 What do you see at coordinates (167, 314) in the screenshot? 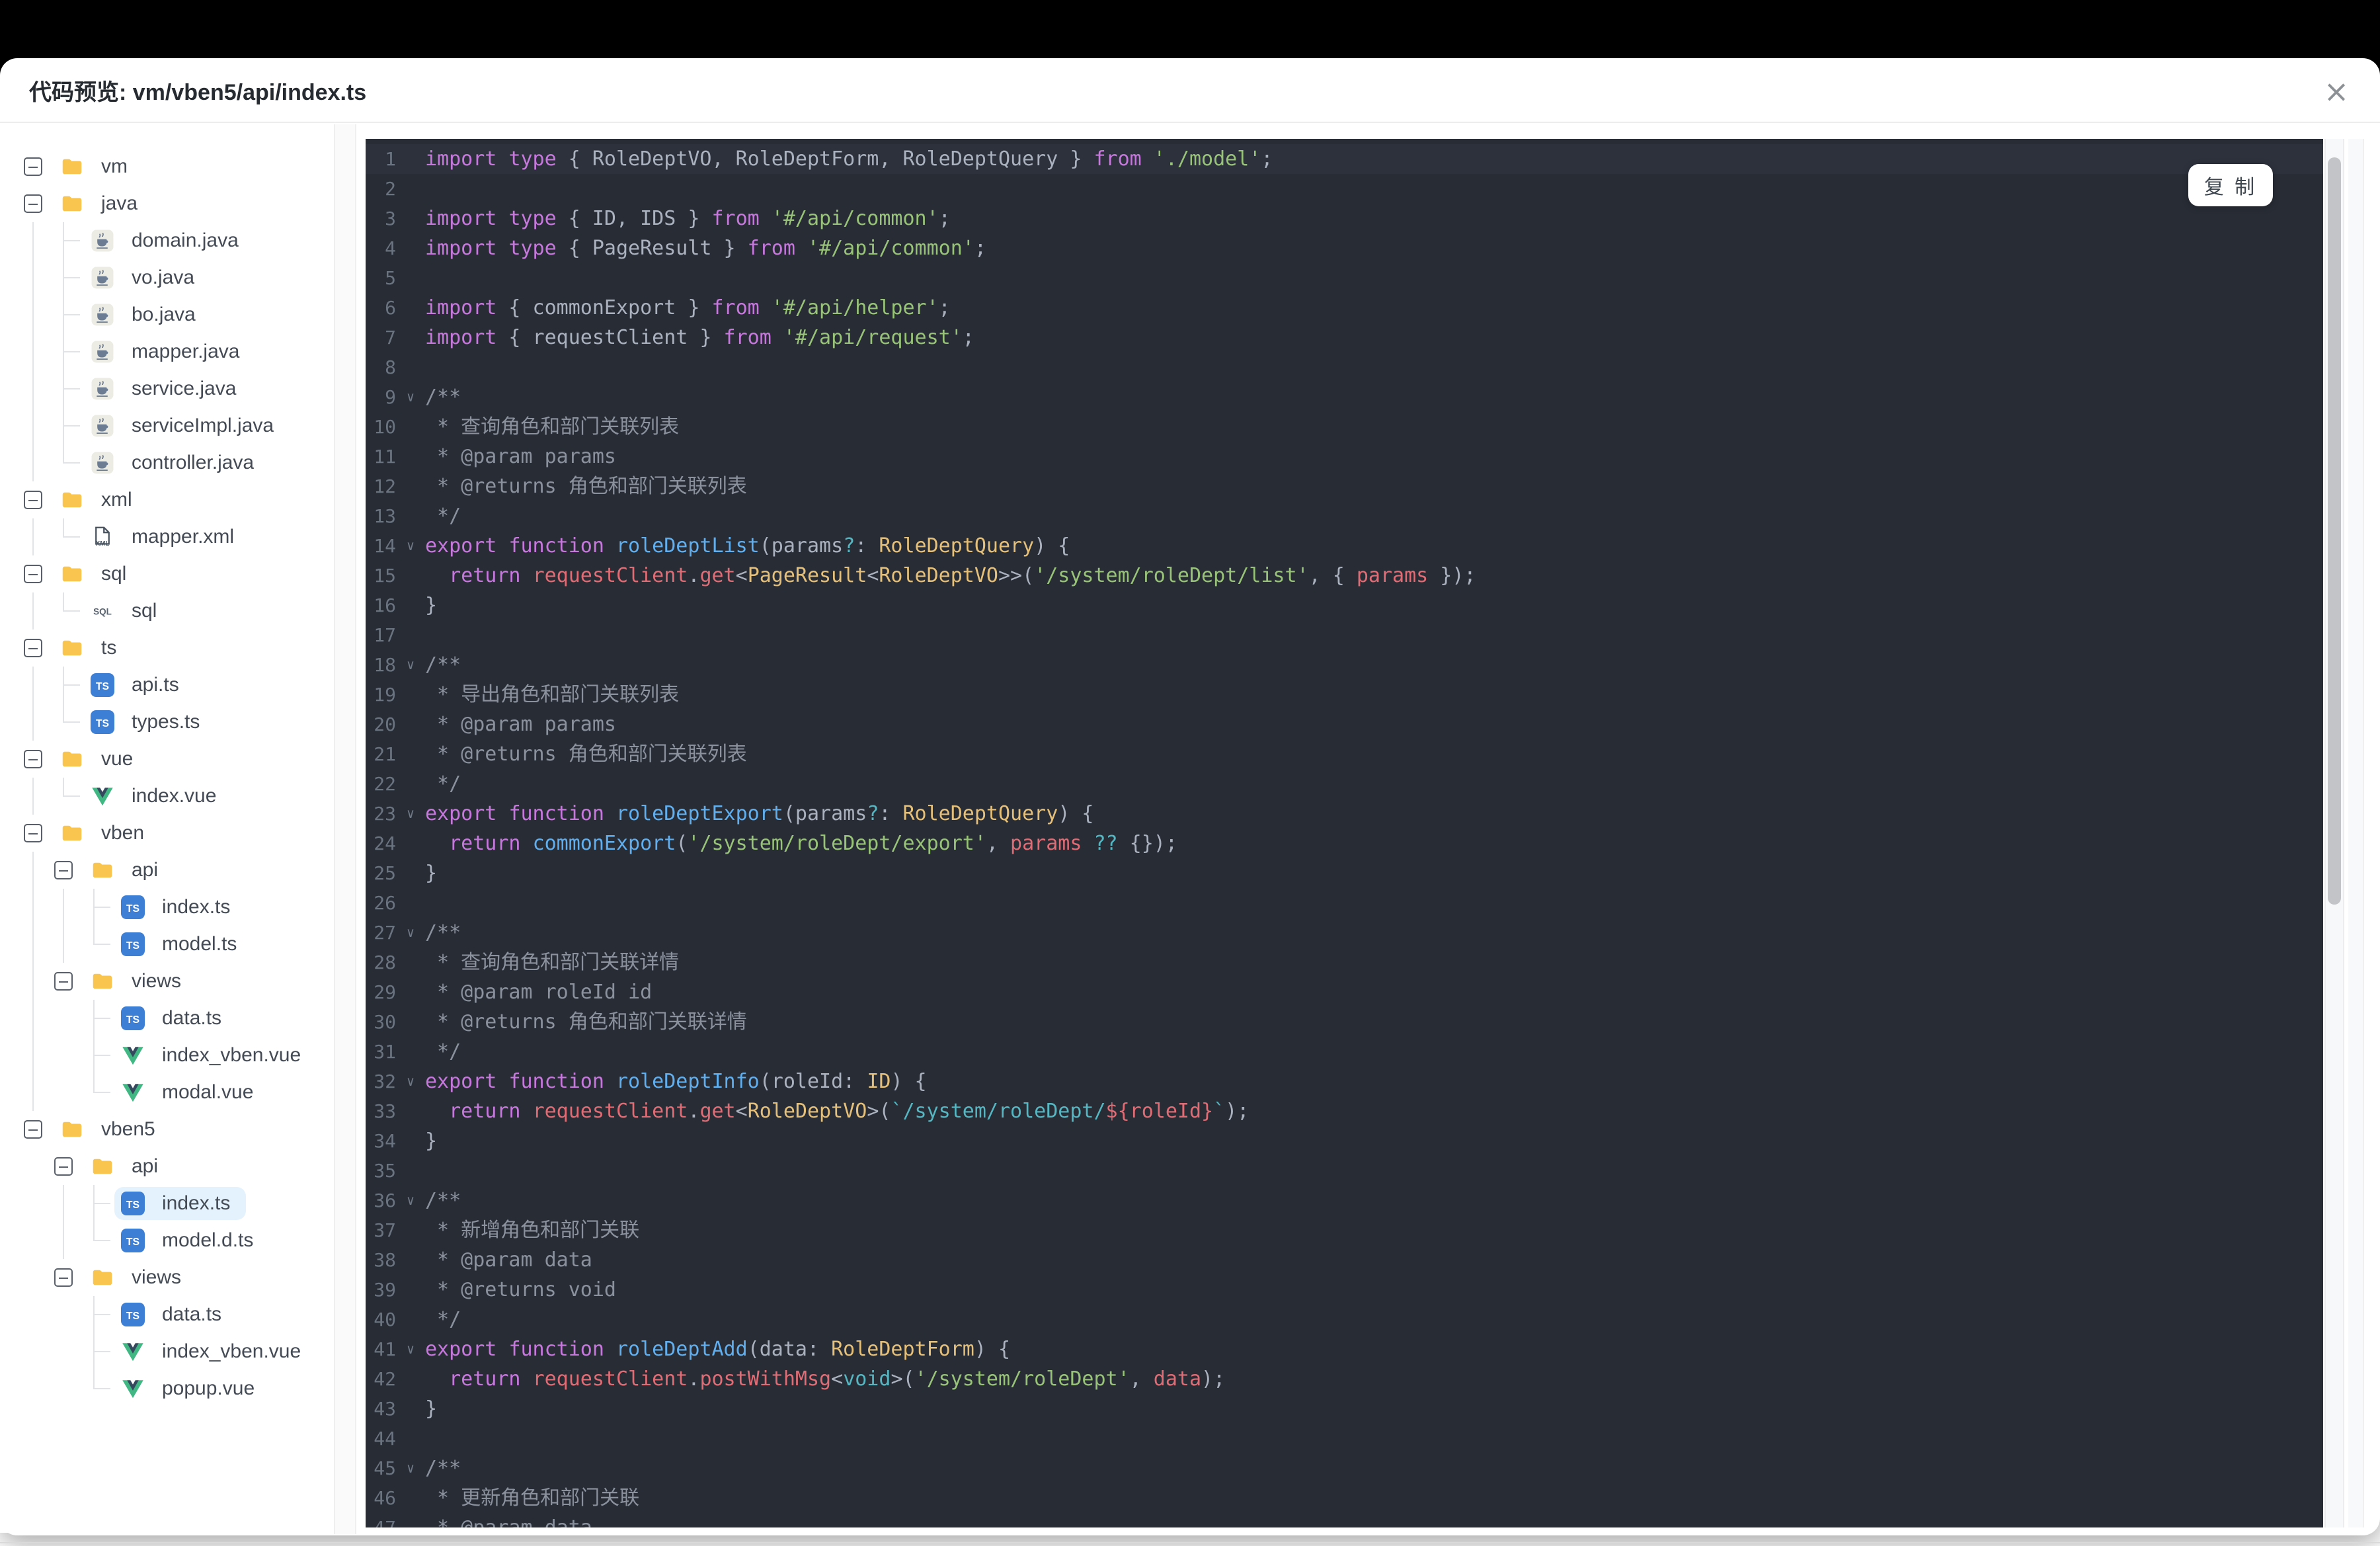
I see `tree-item-bo-java: bo.java` at bounding box center [167, 314].